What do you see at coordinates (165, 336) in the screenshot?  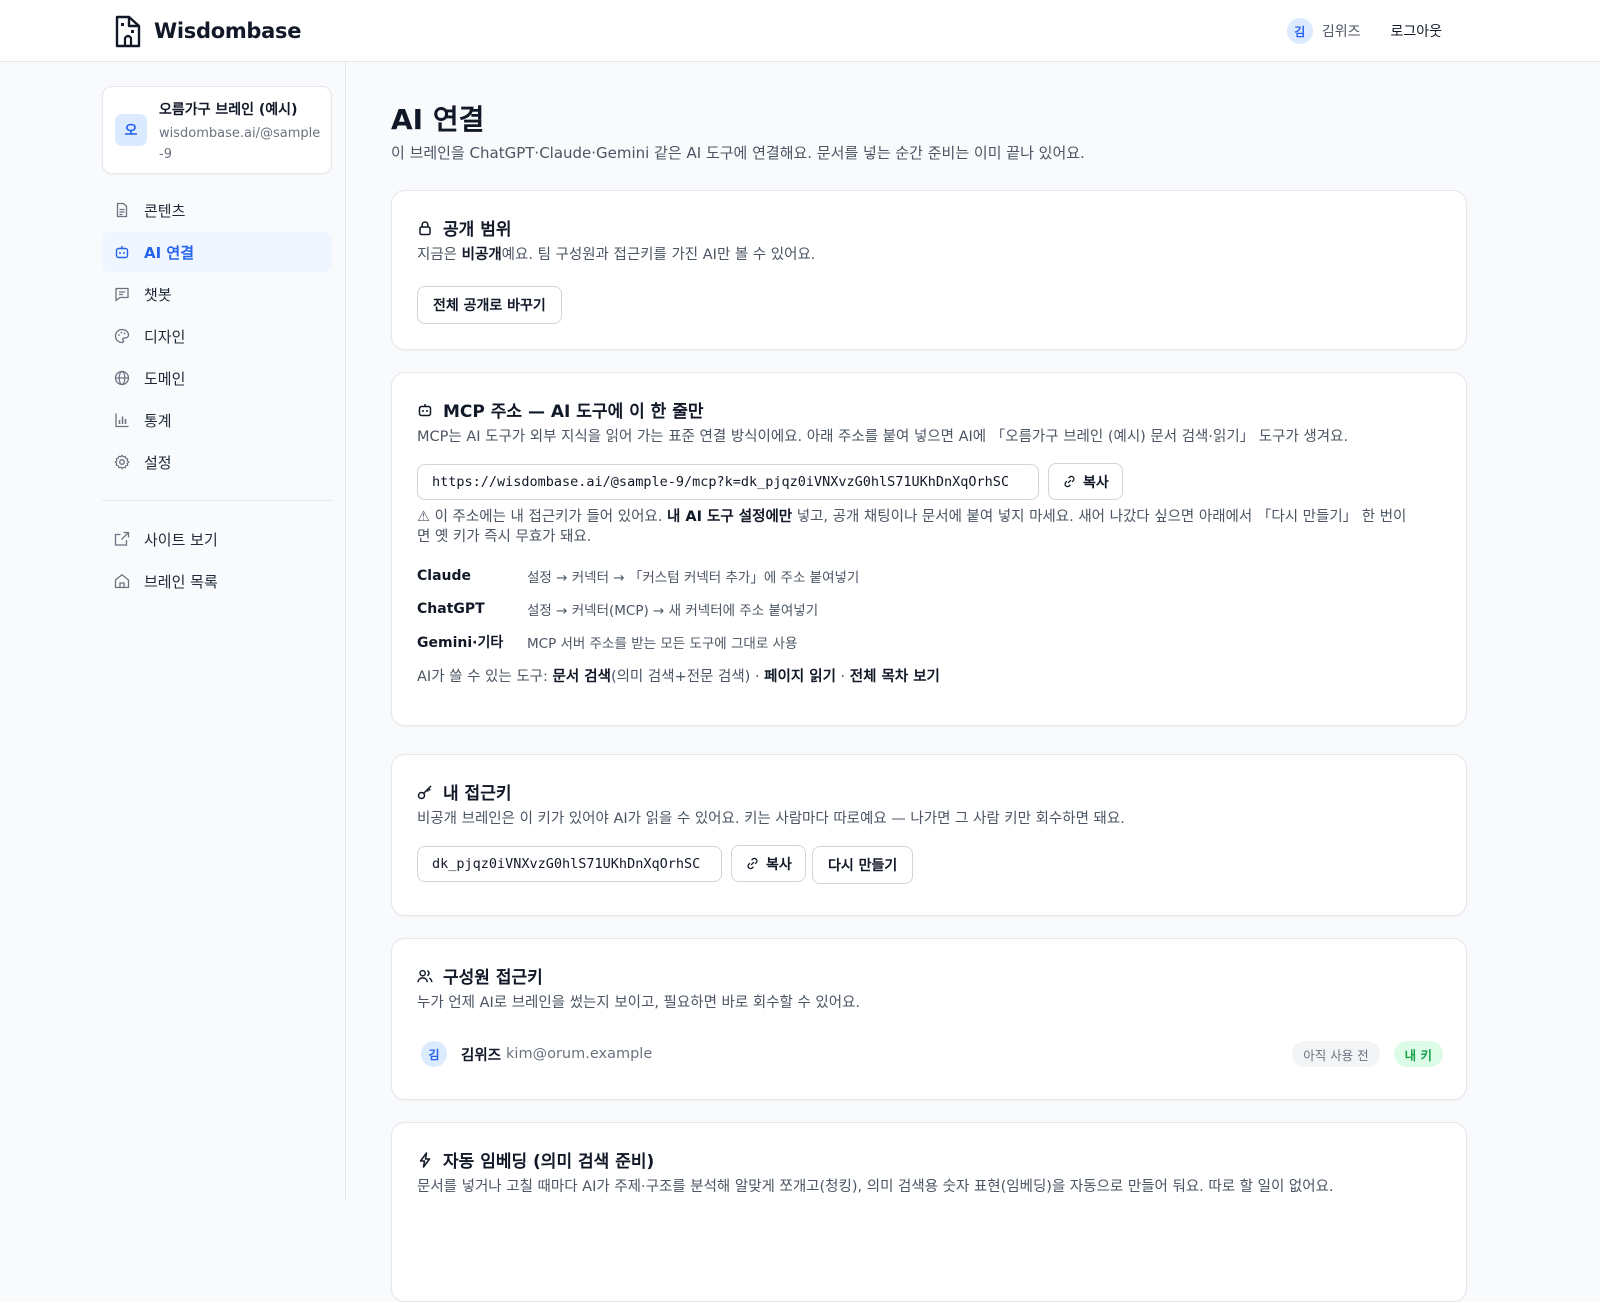 I see `sidebar-item-label: 디자인` at bounding box center [165, 336].